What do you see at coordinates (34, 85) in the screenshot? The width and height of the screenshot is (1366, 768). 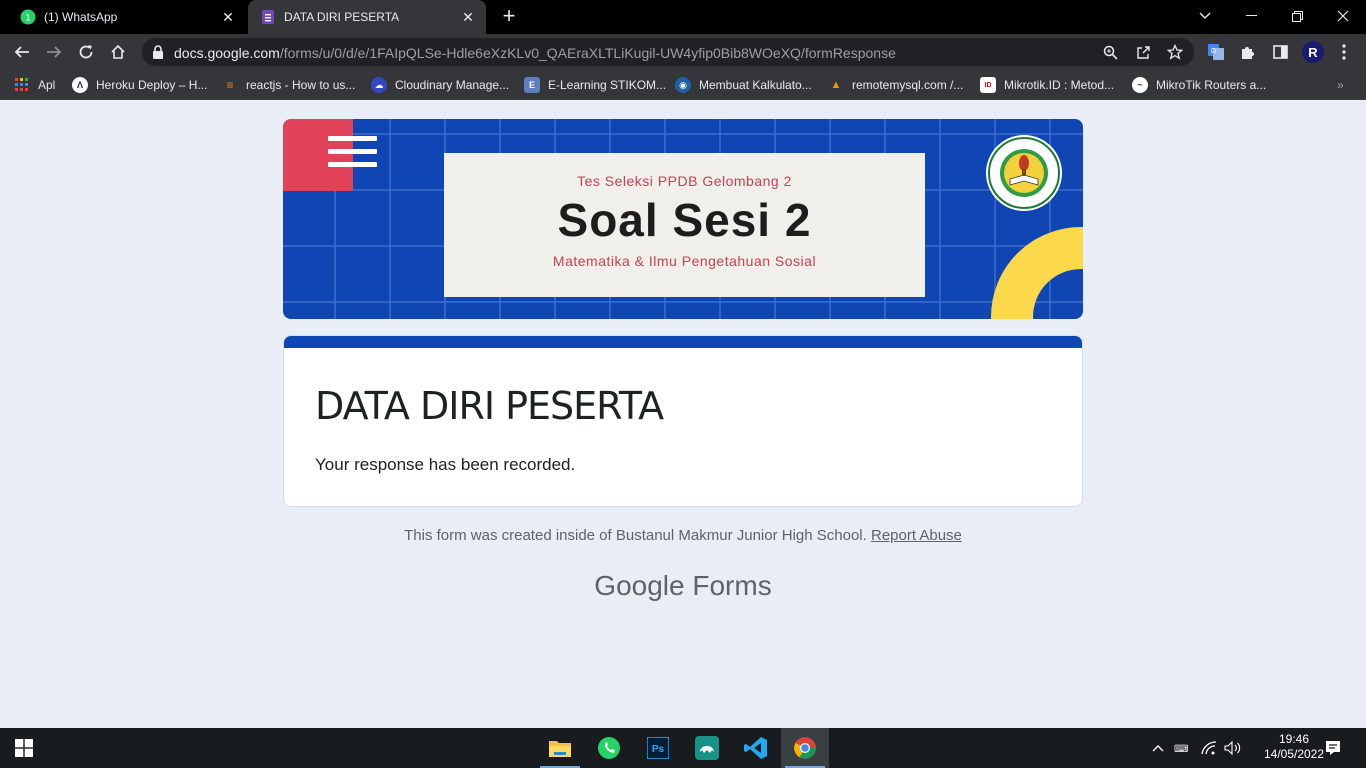 I see `bookmark-apps: Apl` at bounding box center [34, 85].